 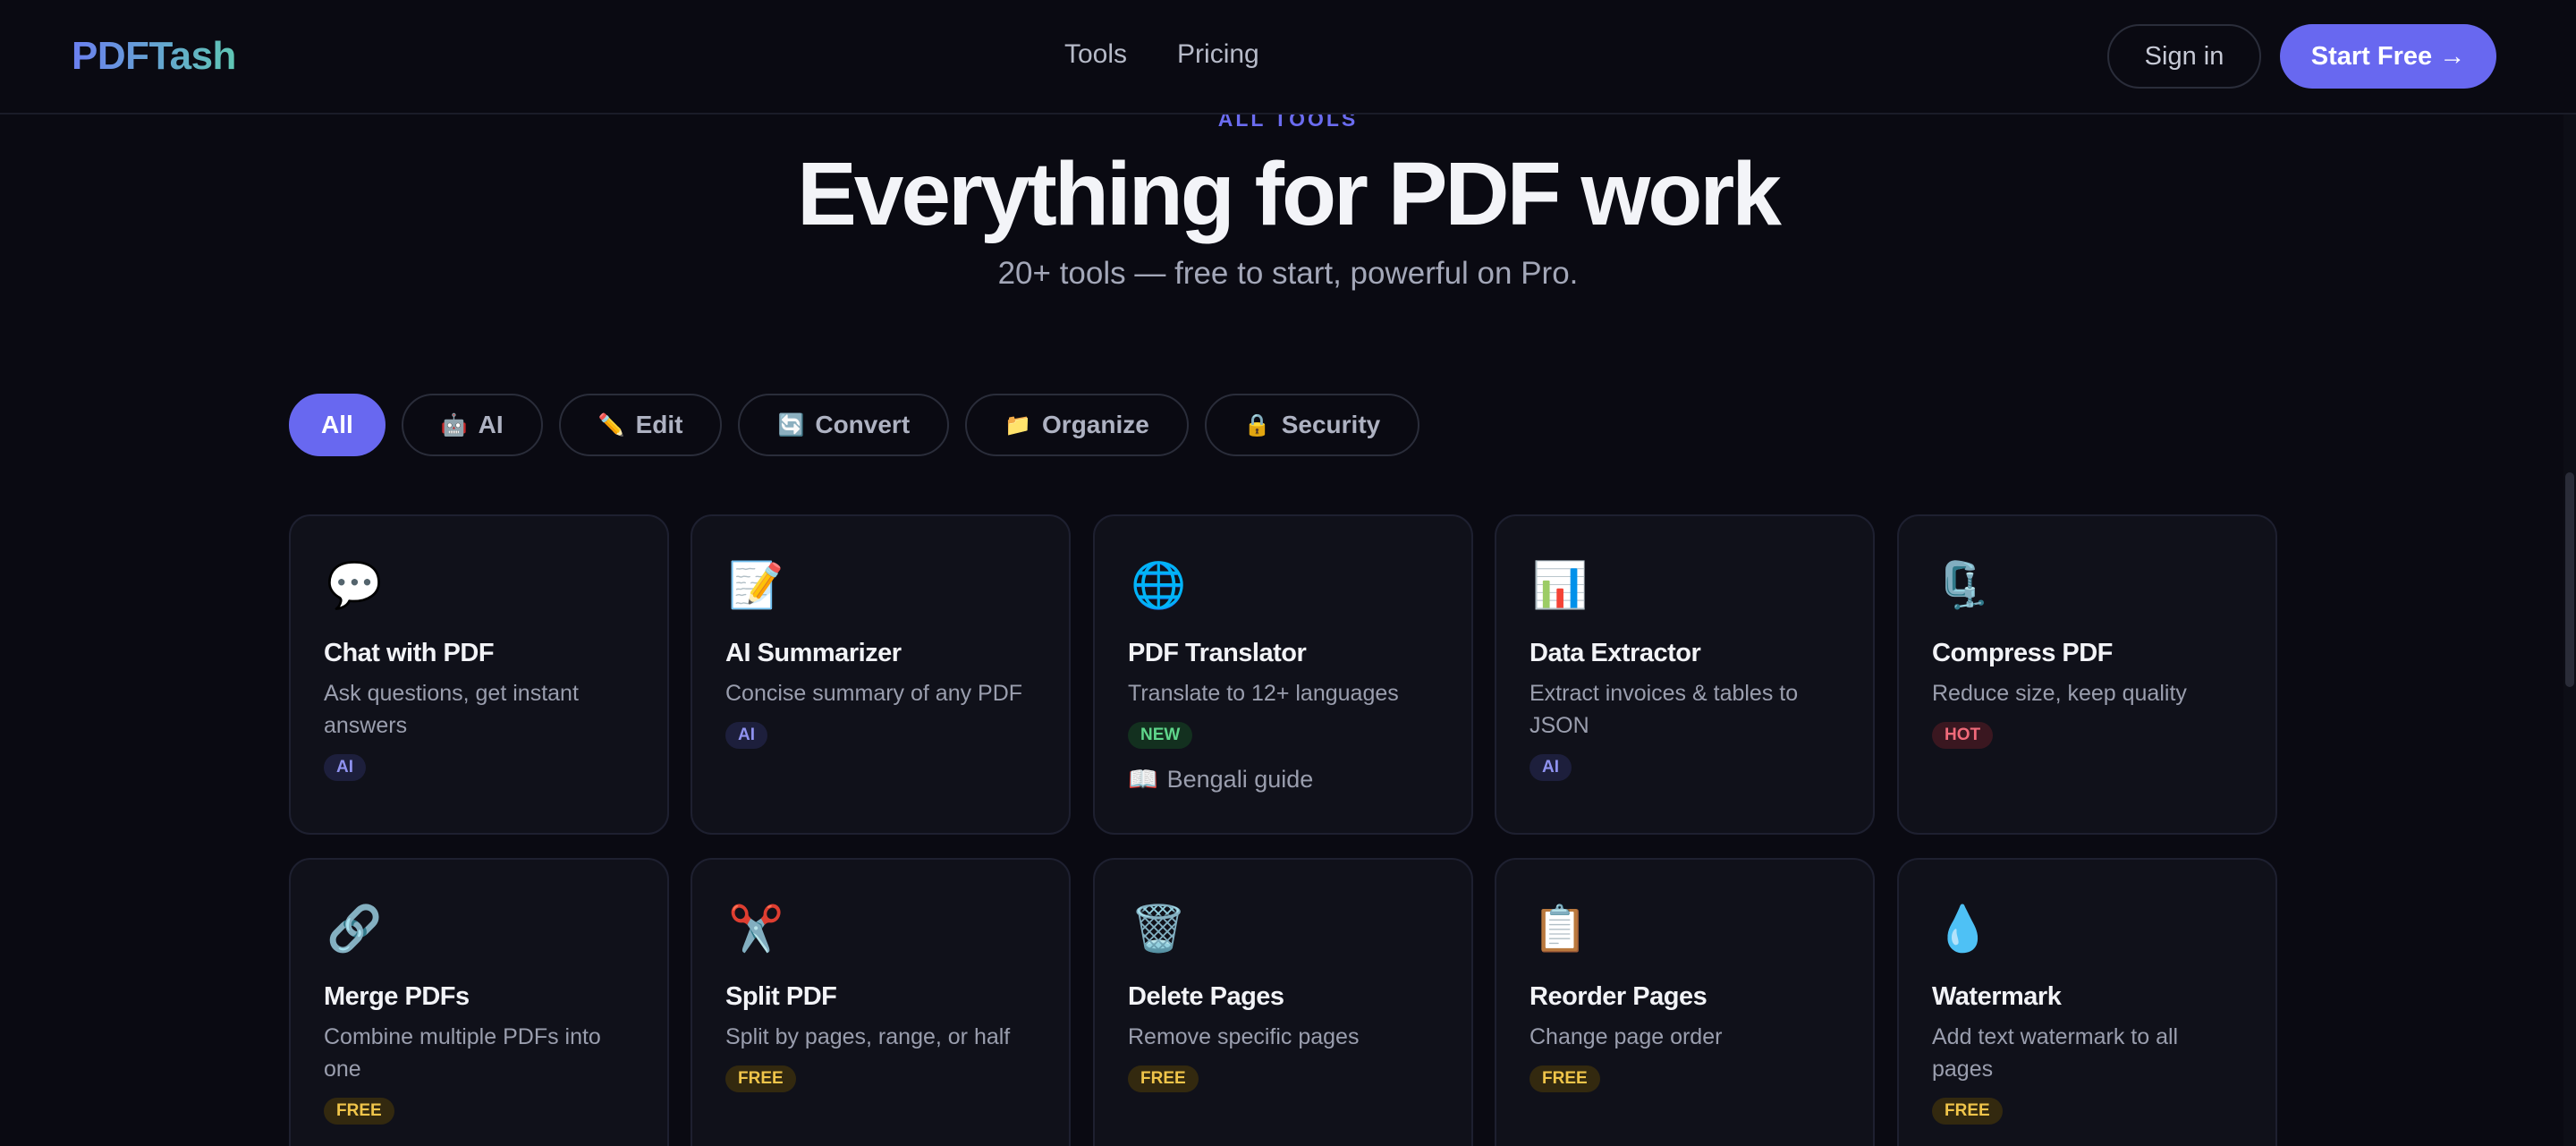 I want to click on tool-description: Change page order, so click(x=1626, y=1036).